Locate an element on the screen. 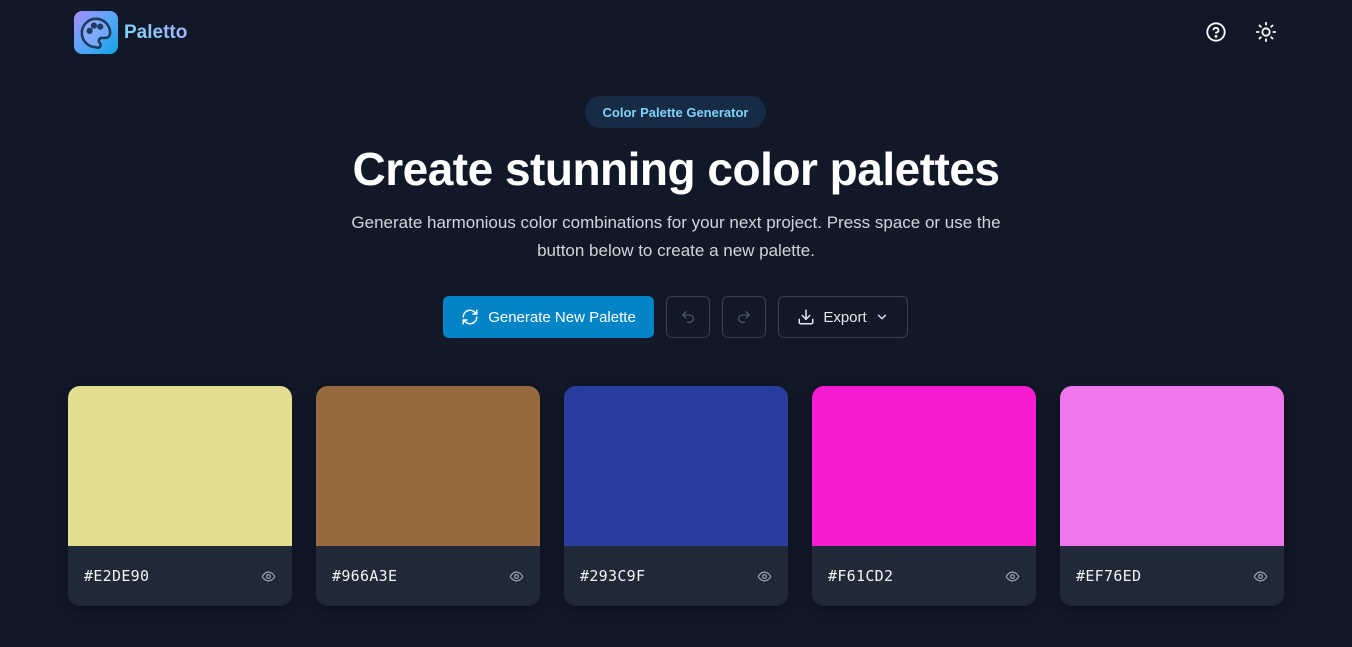 This screenshot has height=647, width=1352. export-button: Export is located at coordinates (843, 317).